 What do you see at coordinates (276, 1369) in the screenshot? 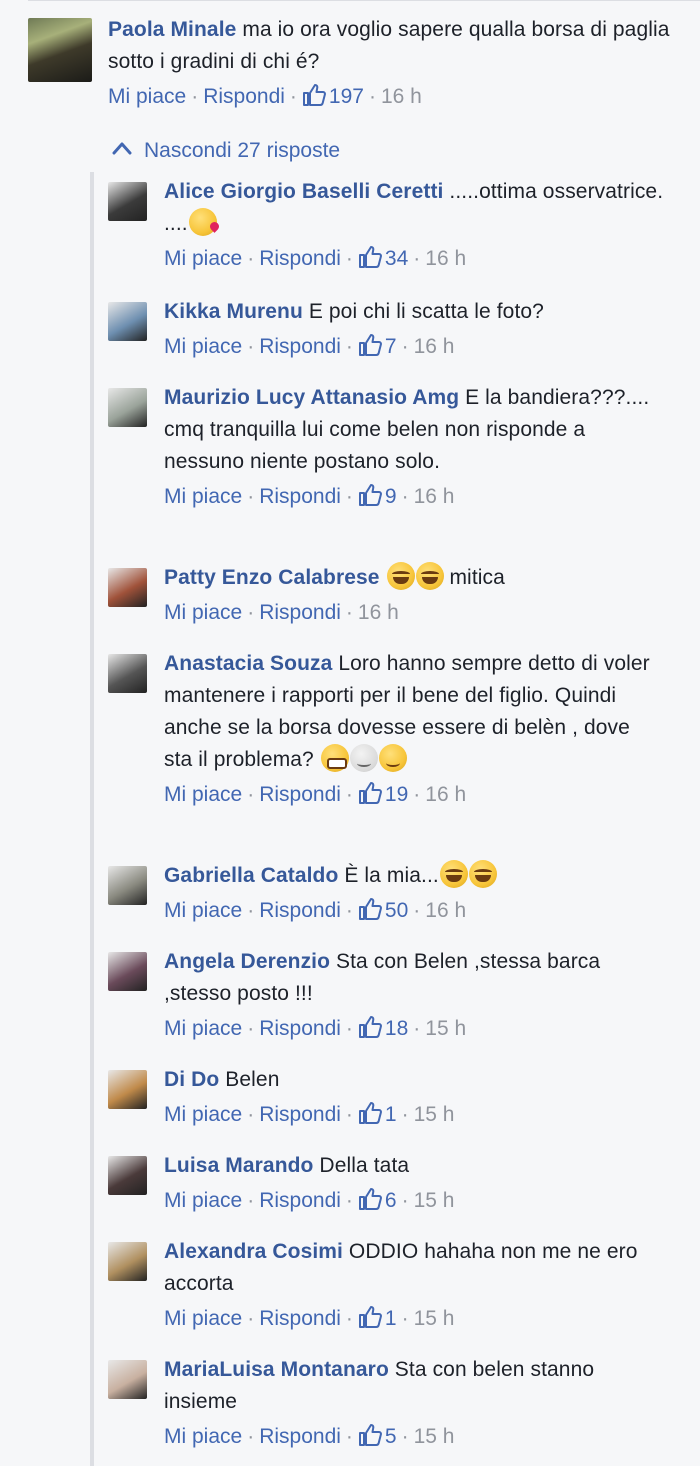
I see `reply-author: MariaLuisa Montanaro` at bounding box center [276, 1369].